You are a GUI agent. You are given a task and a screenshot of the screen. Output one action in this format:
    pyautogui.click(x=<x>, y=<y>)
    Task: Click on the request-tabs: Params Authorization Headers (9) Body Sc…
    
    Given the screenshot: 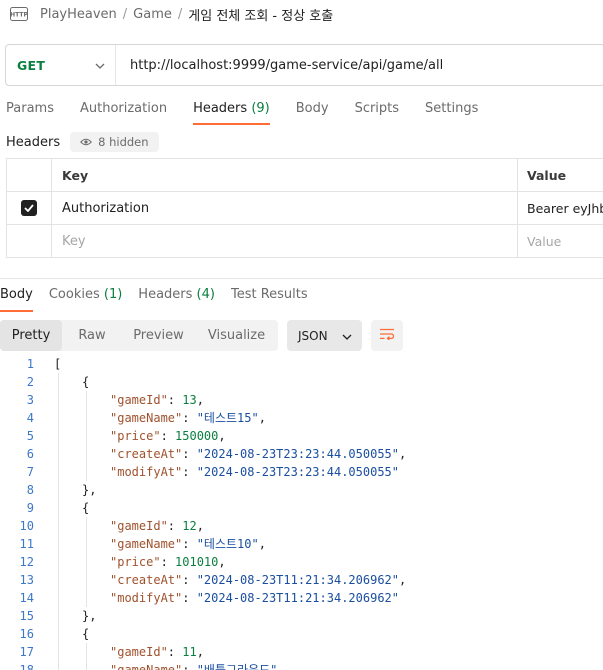 What is the action you would take?
    pyautogui.click(x=249, y=111)
    